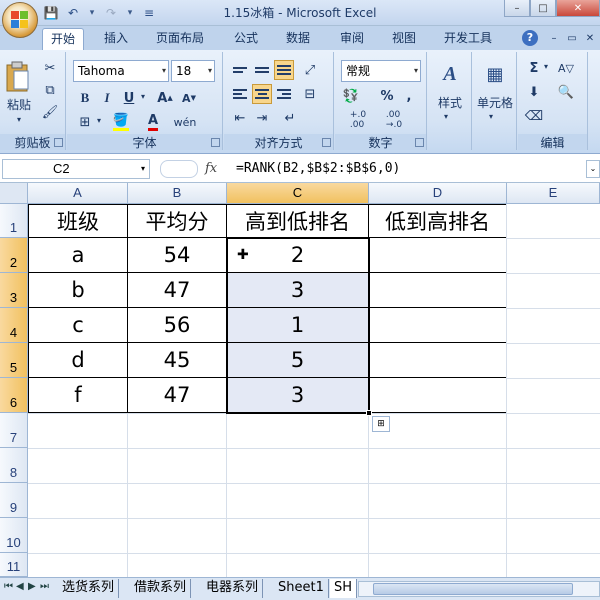  I want to click on cell-d5, so click(438, 360).